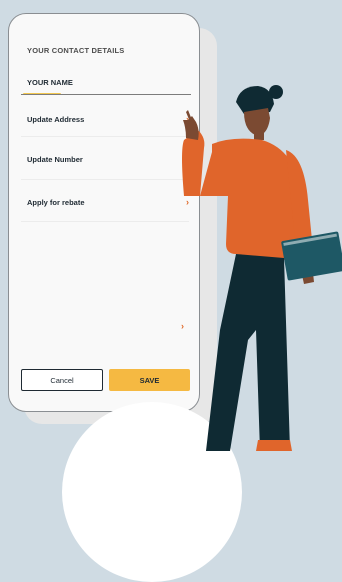 Image resolution: width=342 pixels, height=582 pixels. What do you see at coordinates (50, 82) in the screenshot?
I see `name-field-label: YOUR NAME` at bounding box center [50, 82].